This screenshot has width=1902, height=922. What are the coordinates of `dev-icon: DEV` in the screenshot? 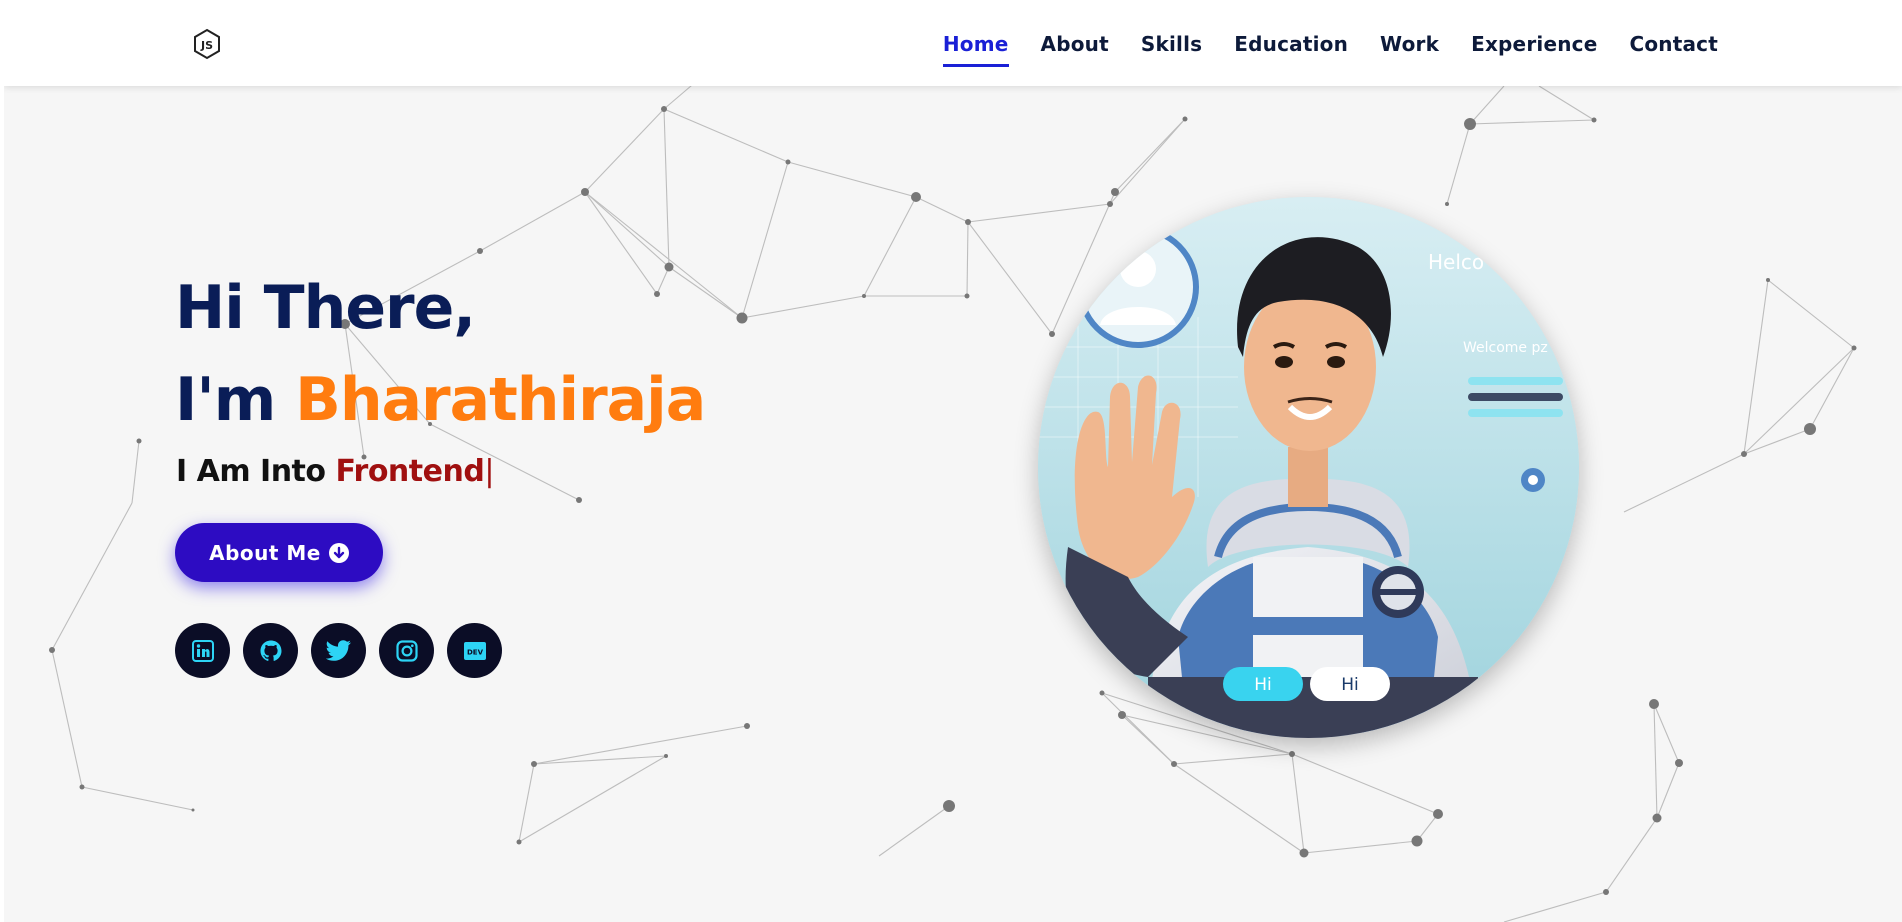 It's located at (474, 650).